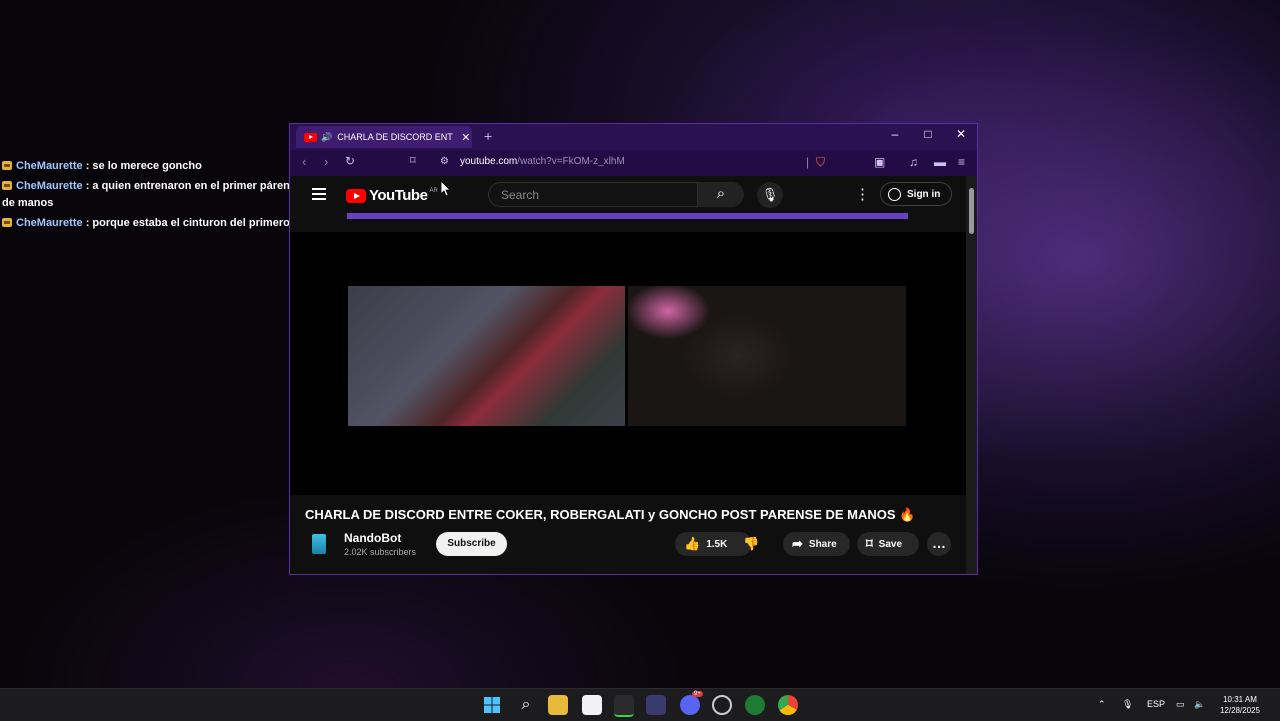 The width and height of the screenshot is (1280, 721). I want to click on voice-search-button: 🎙, so click(770, 195).